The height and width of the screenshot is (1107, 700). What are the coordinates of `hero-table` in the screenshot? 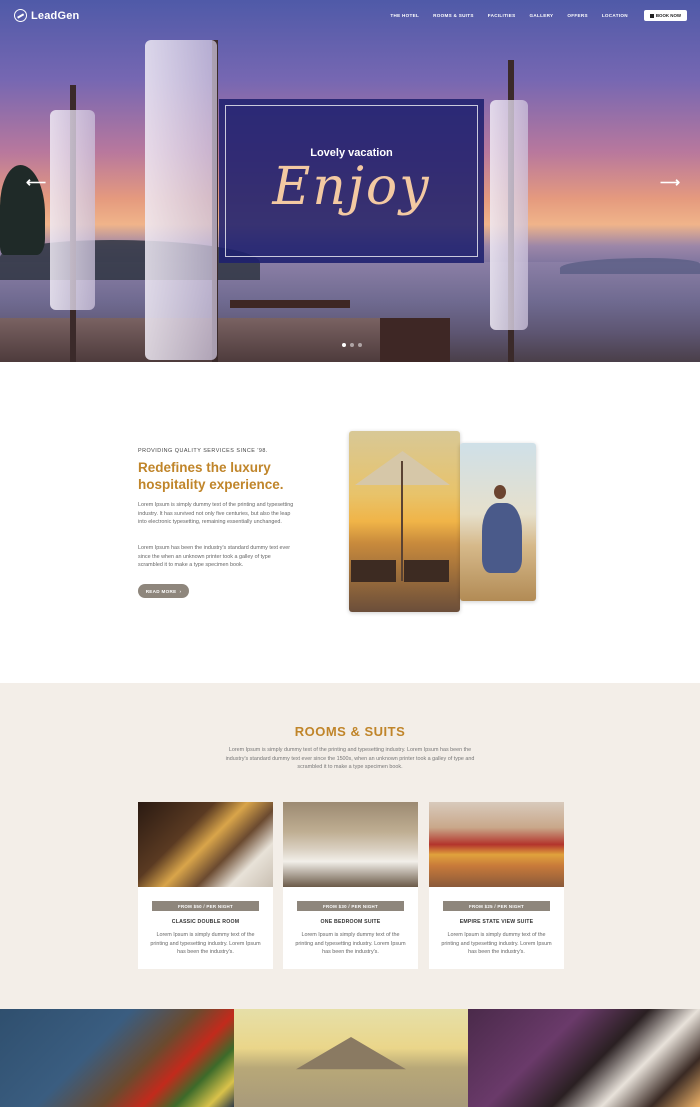 It's located at (290, 304).